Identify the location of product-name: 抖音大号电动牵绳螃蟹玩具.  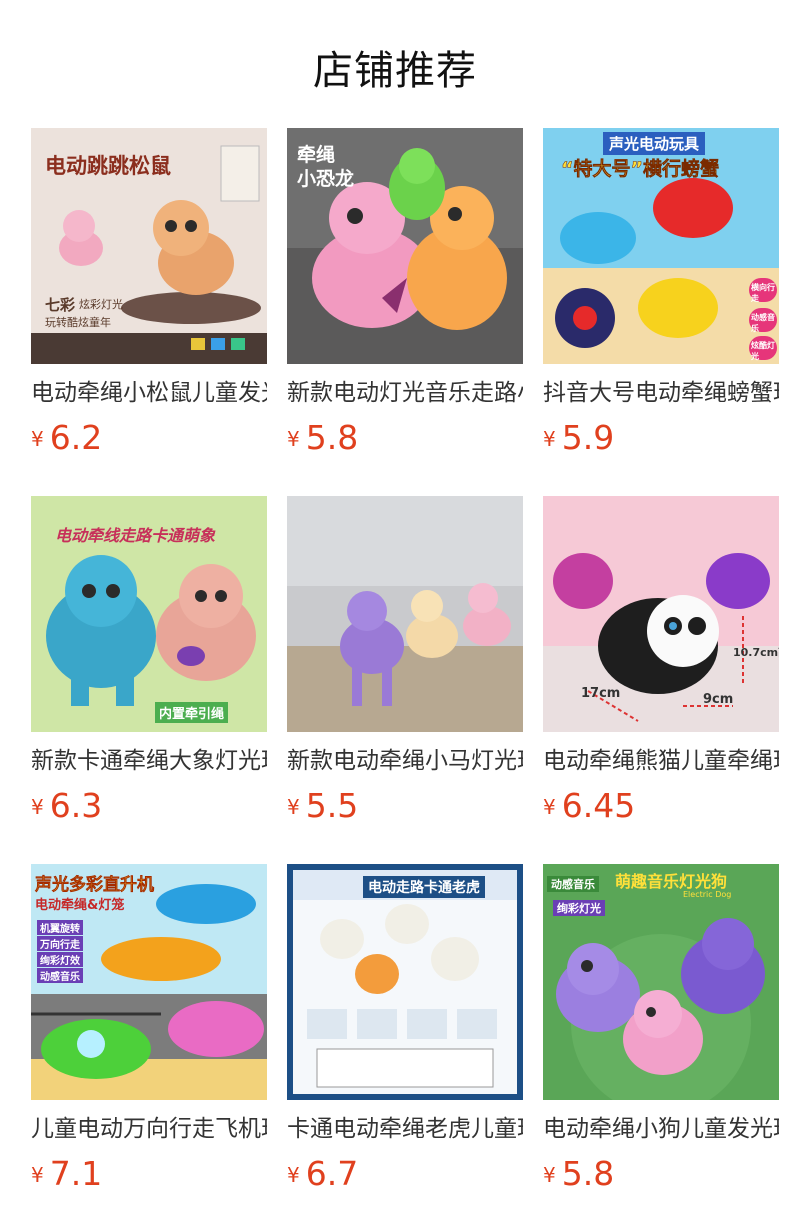
(661, 393).